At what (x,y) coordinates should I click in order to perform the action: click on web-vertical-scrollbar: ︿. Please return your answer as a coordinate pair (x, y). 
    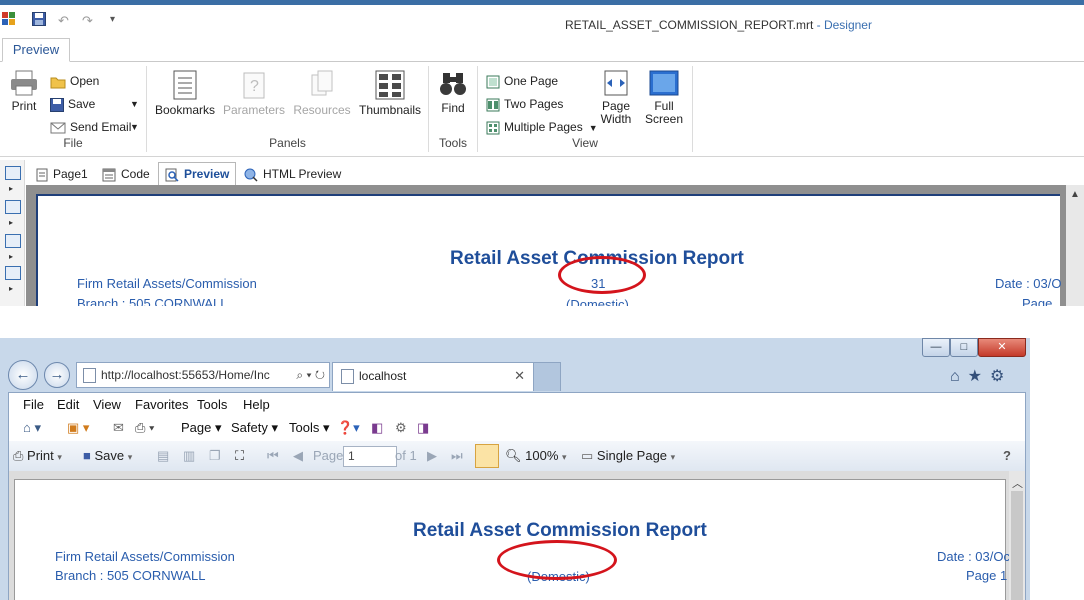
    Looking at the image, I should click on (1017, 535).